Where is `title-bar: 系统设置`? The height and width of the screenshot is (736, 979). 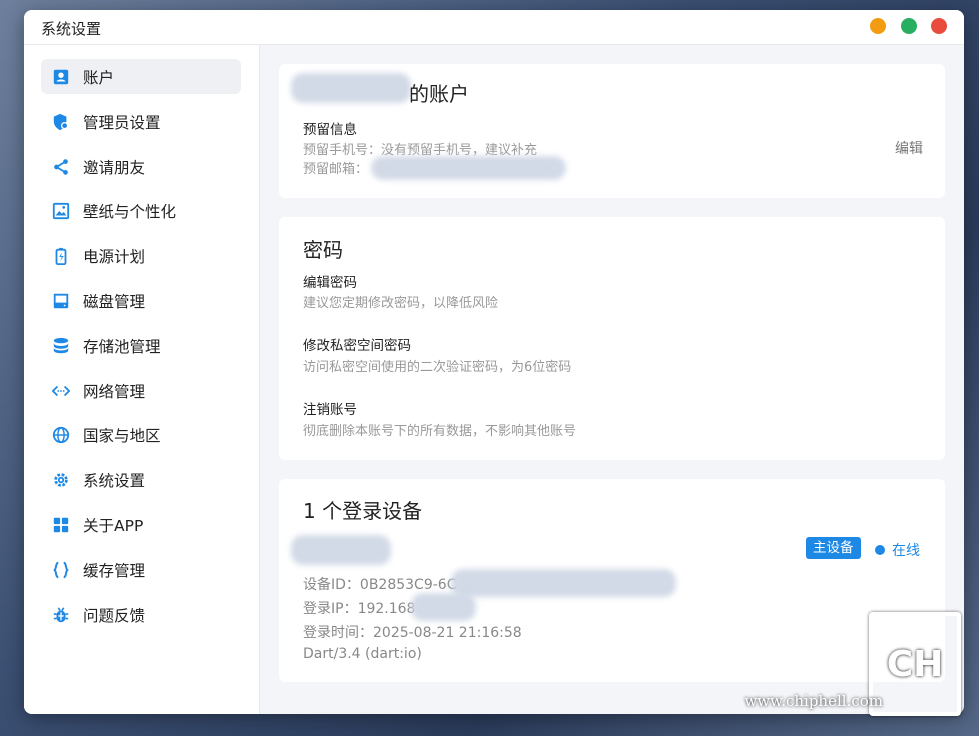 title-bar: 系统设置 is located at coordinates (494, 27).